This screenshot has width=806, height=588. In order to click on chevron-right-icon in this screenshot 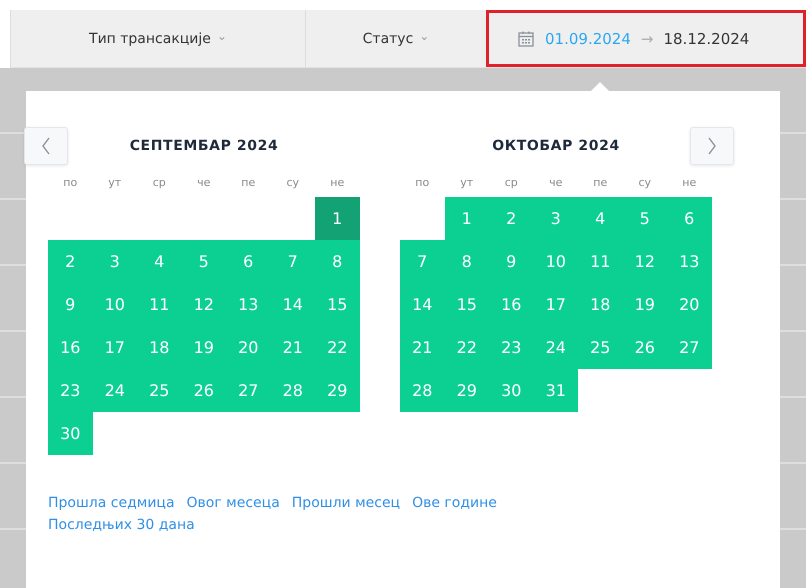, I will do `click(712, 146)`.